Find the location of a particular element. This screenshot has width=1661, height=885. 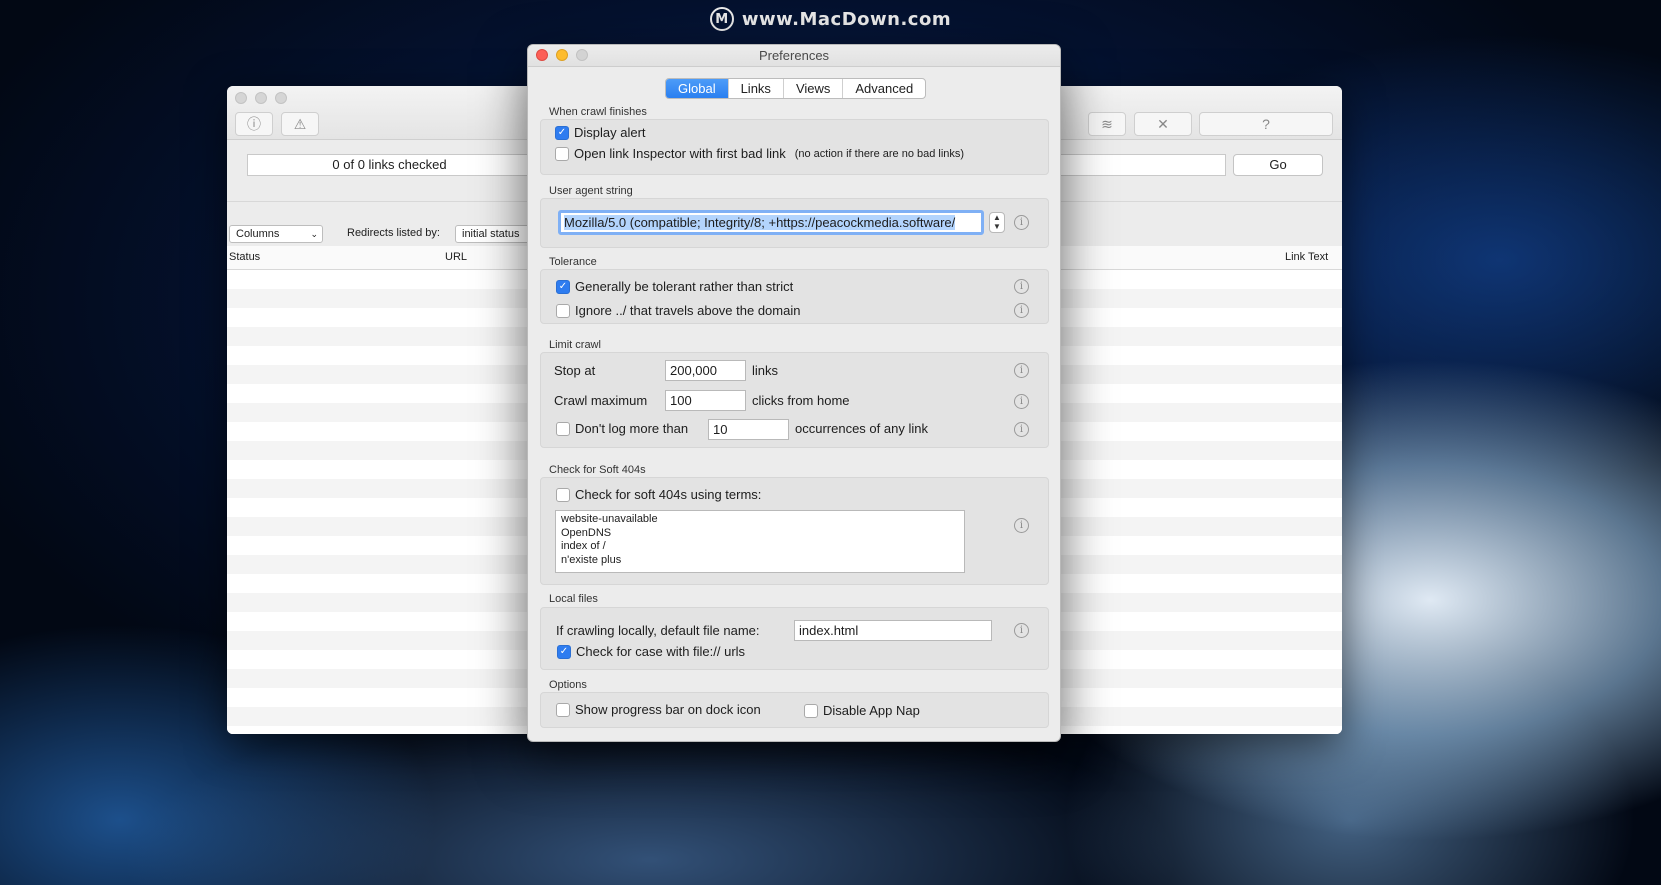

tolerant-checkbox: ✓ is located at coordinates (563, 286).